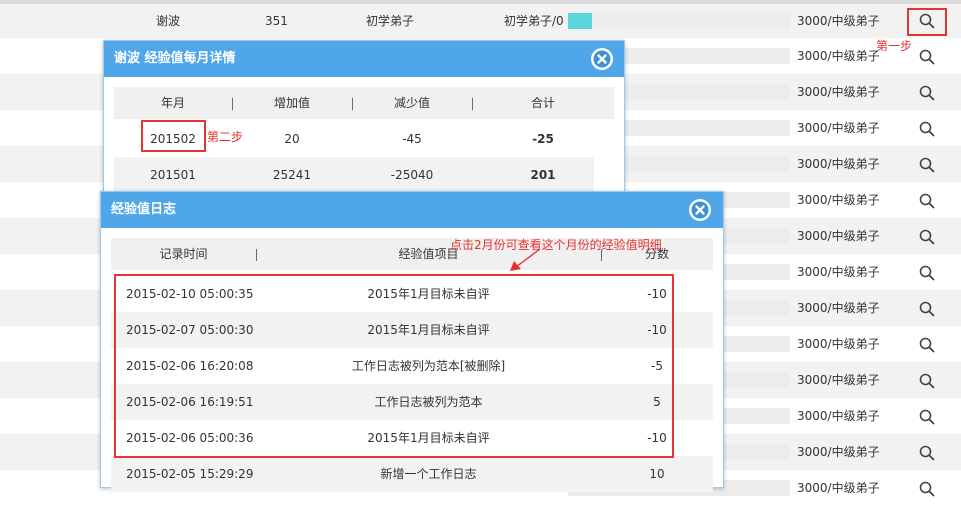 This screenshot has width=961, height=506. I want to click on col-time: 记录时间, so click(183, 254).